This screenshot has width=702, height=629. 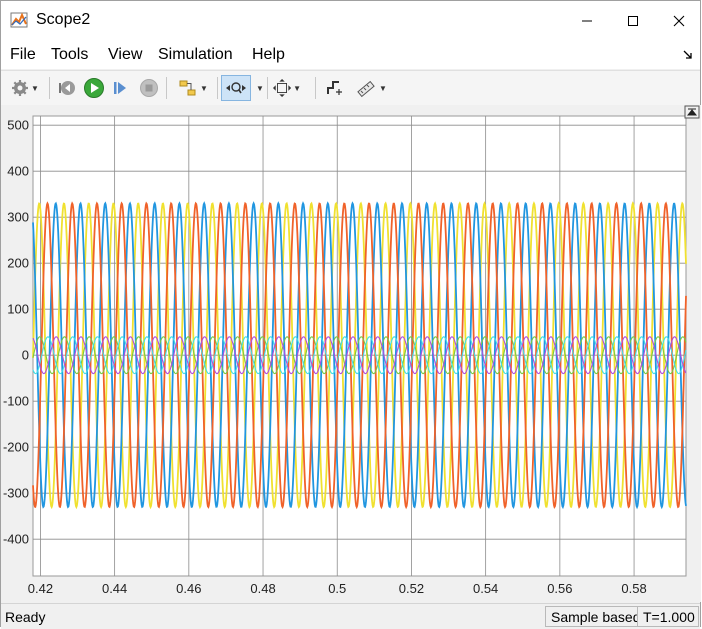 I want to click on run-icon, so click(x=94, y=88).